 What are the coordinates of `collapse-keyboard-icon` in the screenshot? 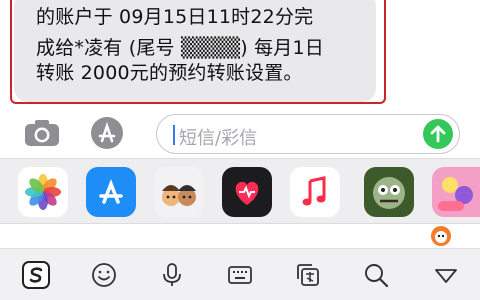 It's located at (446, 275).